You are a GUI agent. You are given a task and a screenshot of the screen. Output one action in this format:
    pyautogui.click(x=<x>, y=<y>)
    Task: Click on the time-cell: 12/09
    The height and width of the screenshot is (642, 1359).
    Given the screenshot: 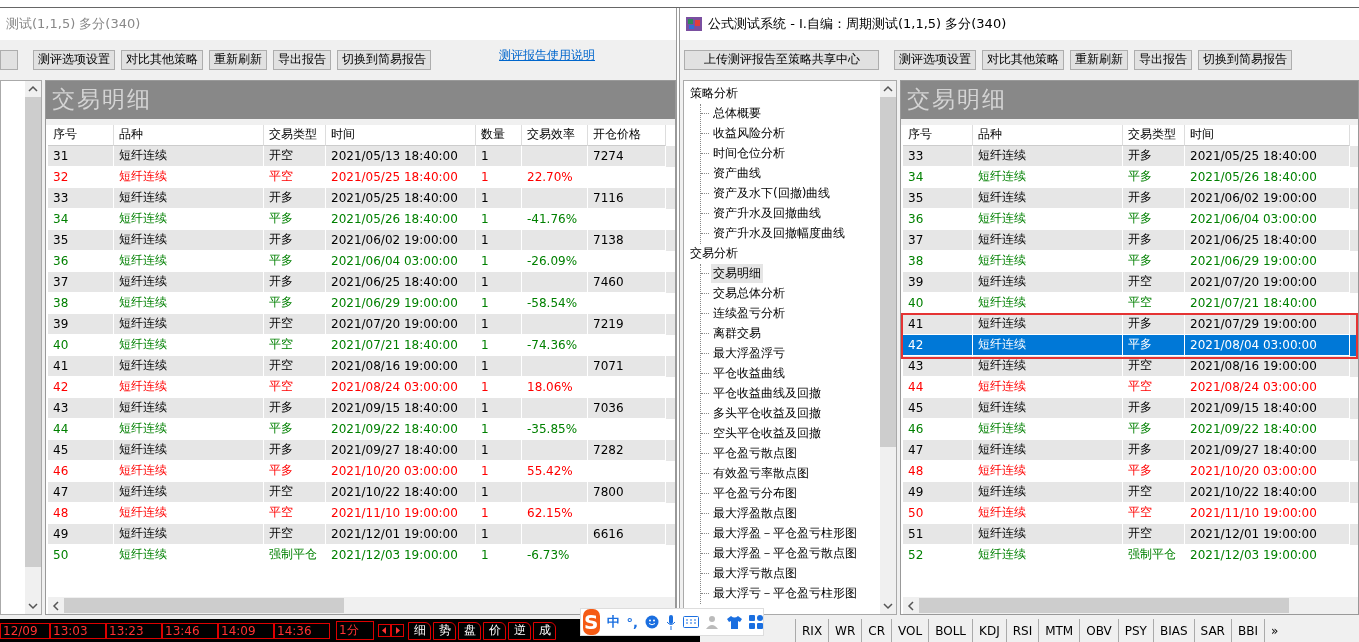 What is the action you would take?
    pyautogui.click(x=25, y=630)
    